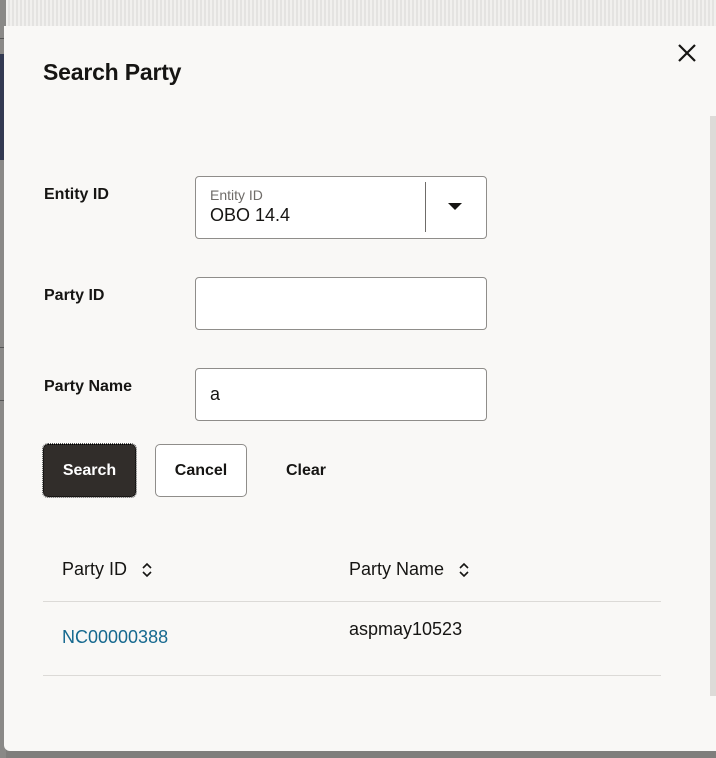 The width and height of the screenshot is (716, 758). What do you see at coordinates (352, 675) in the screenshot?
I see `table-row-divider` at bounding box center [352, 675].